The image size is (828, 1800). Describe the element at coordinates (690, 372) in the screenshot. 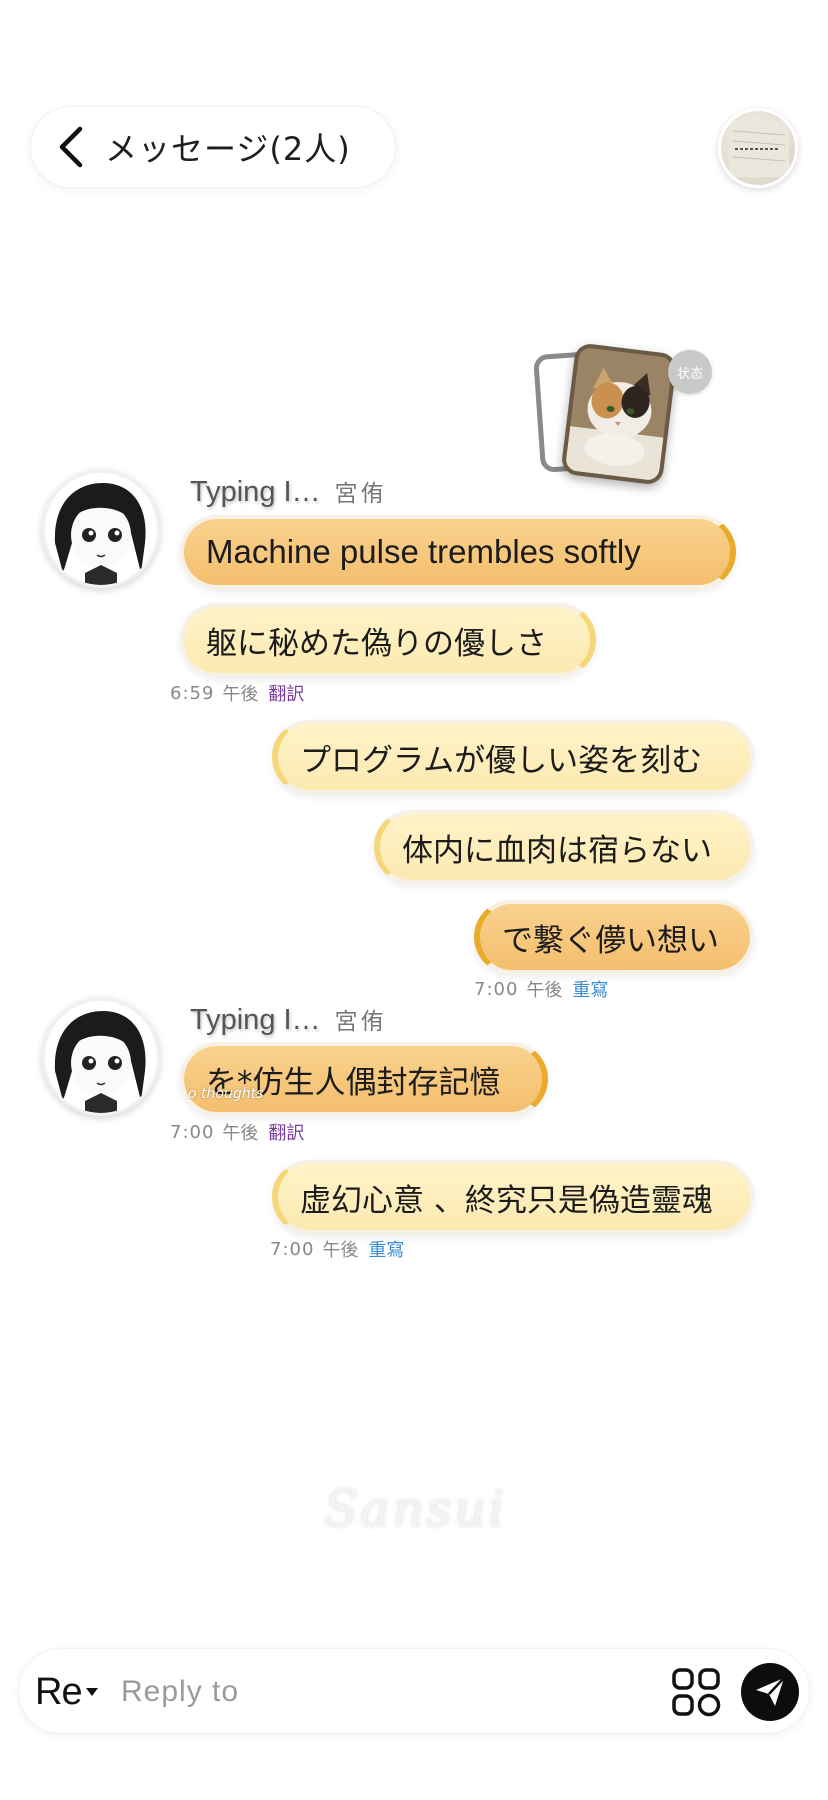

I see `status-badge: 状态` at that location.